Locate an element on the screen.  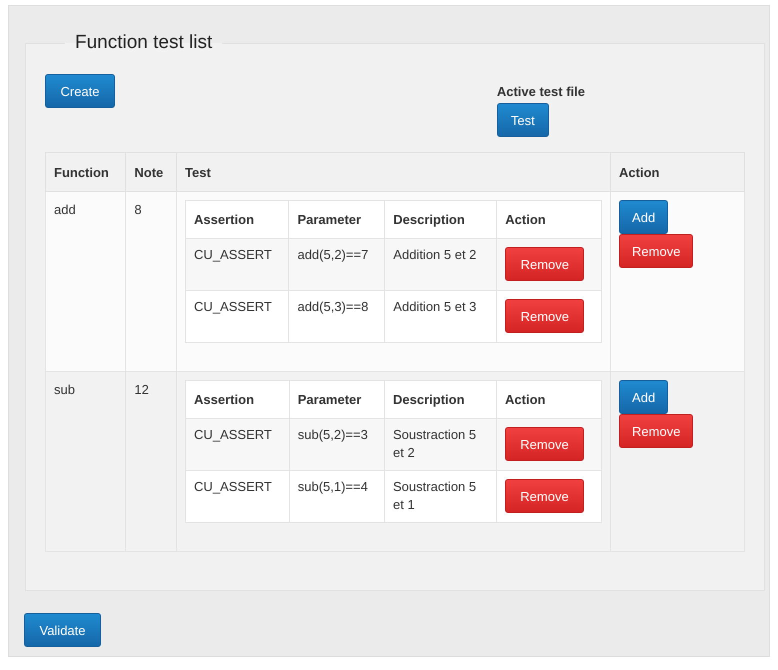
column-header: Note is located at coordinates (151, 172).